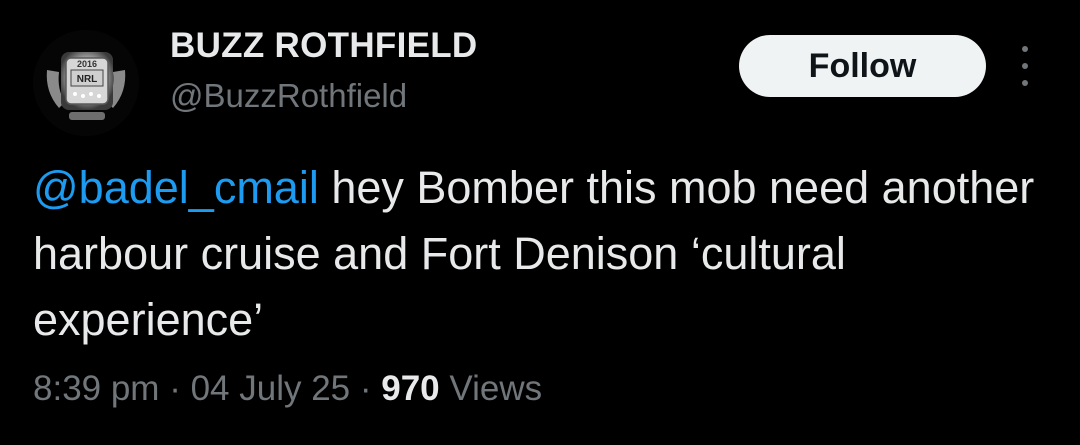 This screenshot has width=1080, height=445. I want to click on tweet-time: 8:39 pm, so click(96, 388).